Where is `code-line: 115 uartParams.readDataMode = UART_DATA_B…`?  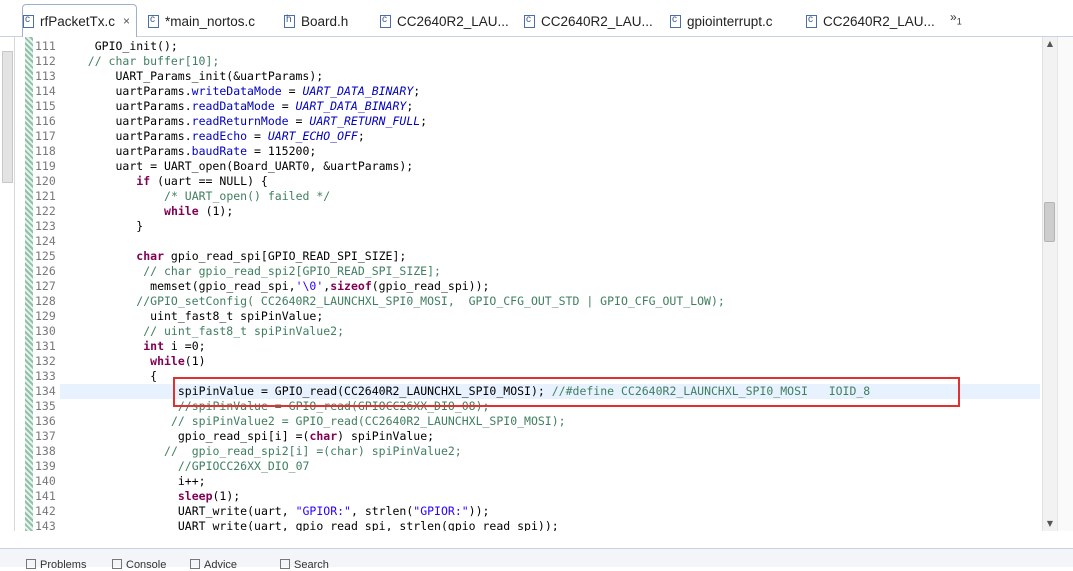 code-line: 115 uartParams.readDataMode = UART_DATA_B… is located at coordinates (520, 106).